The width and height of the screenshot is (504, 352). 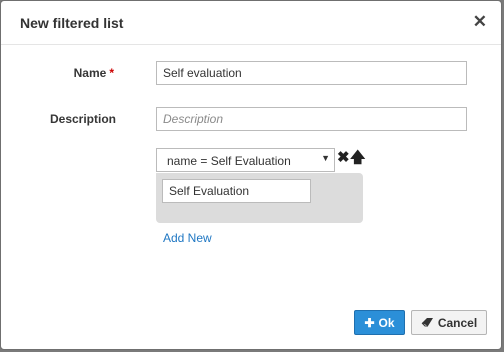 What do you see at coordinates (369, 322) in the screenshot?
I see `plus-icon: ✚` at bounding box center [369, 322].